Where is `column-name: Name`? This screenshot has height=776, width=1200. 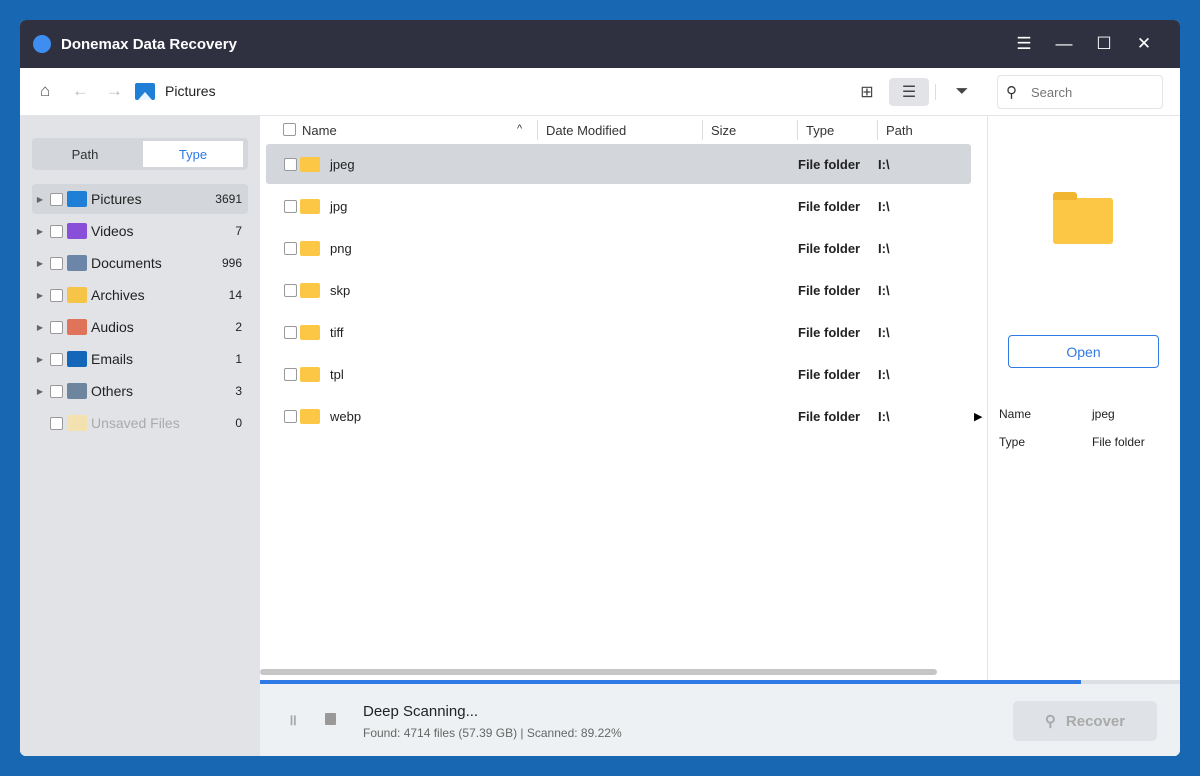
column-name: Name is located at coordinates (319, 130).